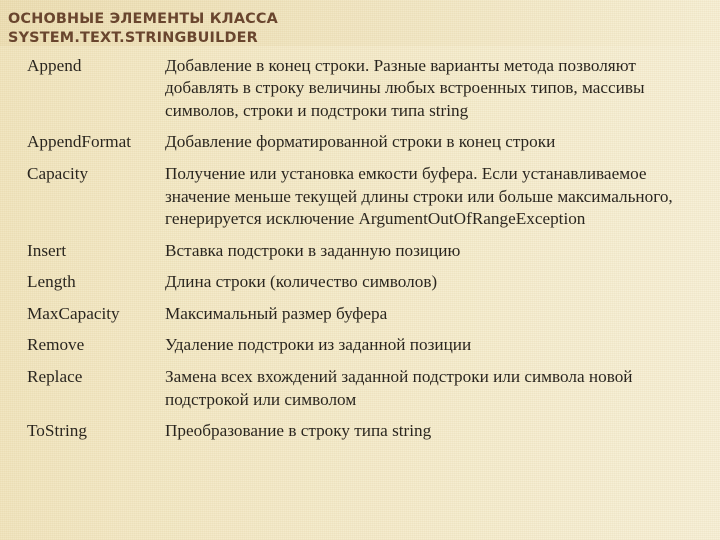  What do you see at coordinates (143, 18) in the screenshot?
I see `page-title-line-1: Основные элементы класса` at bounding box center [143, 18].